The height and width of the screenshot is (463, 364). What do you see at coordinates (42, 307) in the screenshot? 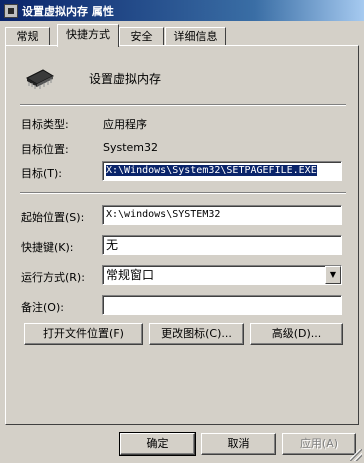
I see `comment-label: 备注(O):` at bounding box center [42, 307].